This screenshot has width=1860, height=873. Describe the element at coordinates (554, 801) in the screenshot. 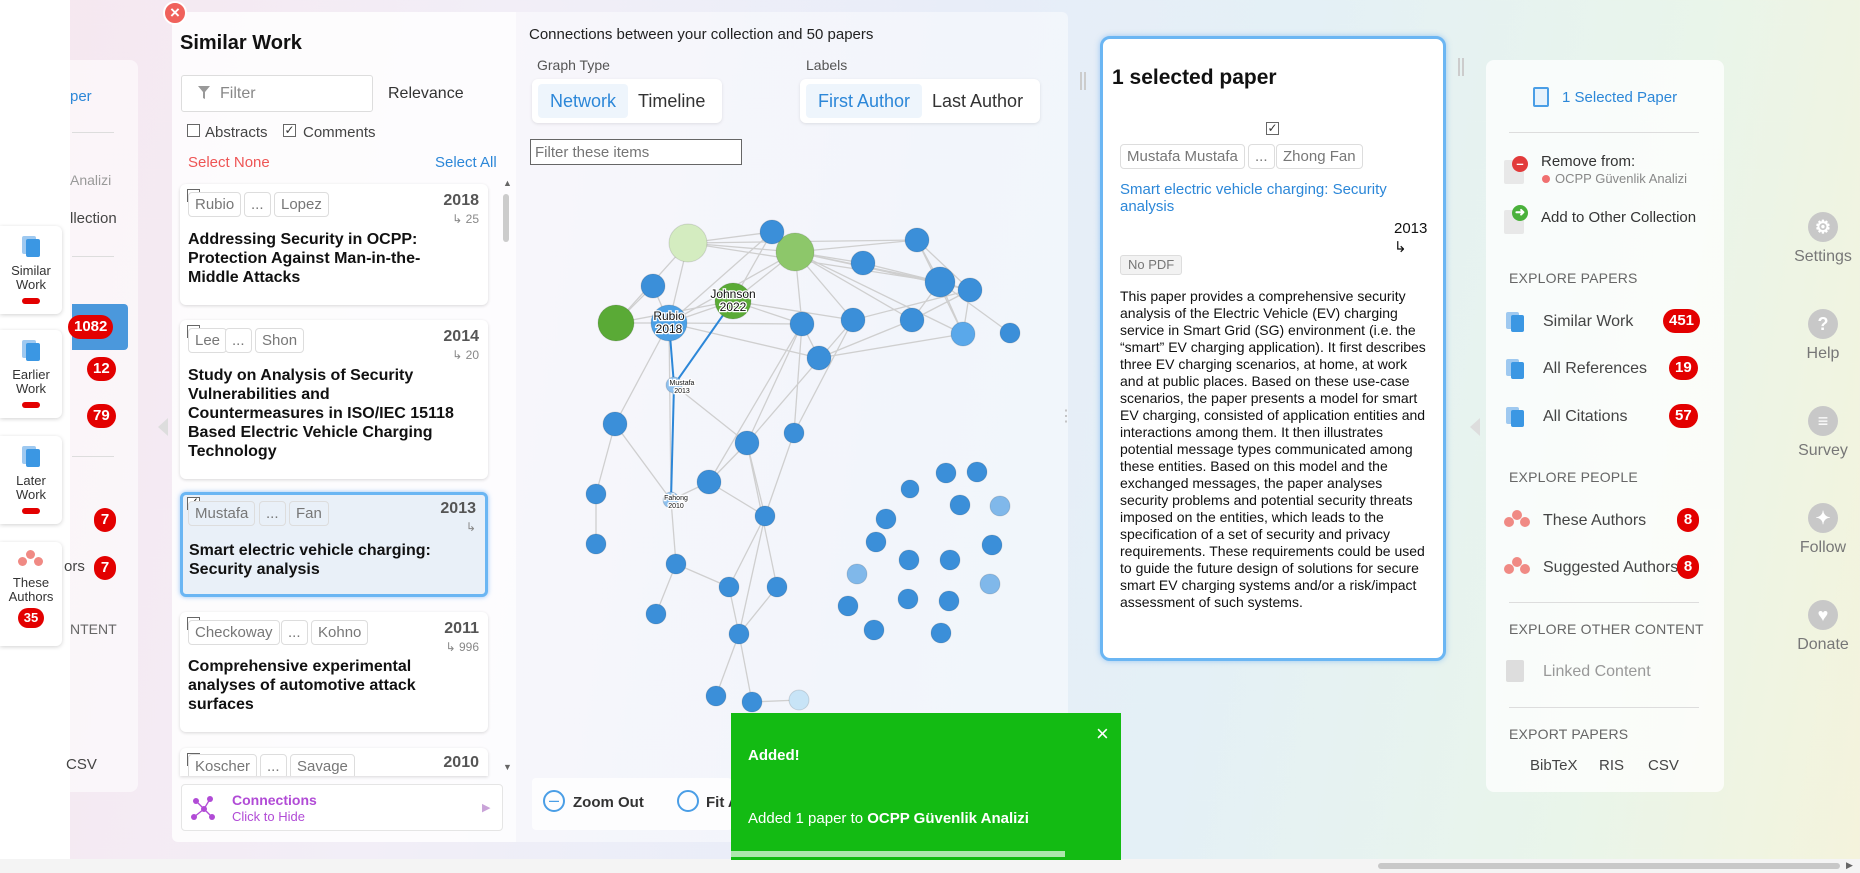

I see `zoom-out-icon: –` at that location.